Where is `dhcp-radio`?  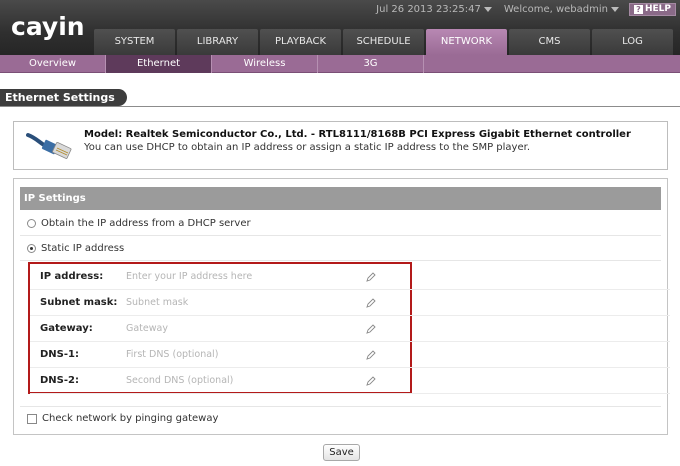
dhcp-radio is located at coordinates (31, 223).